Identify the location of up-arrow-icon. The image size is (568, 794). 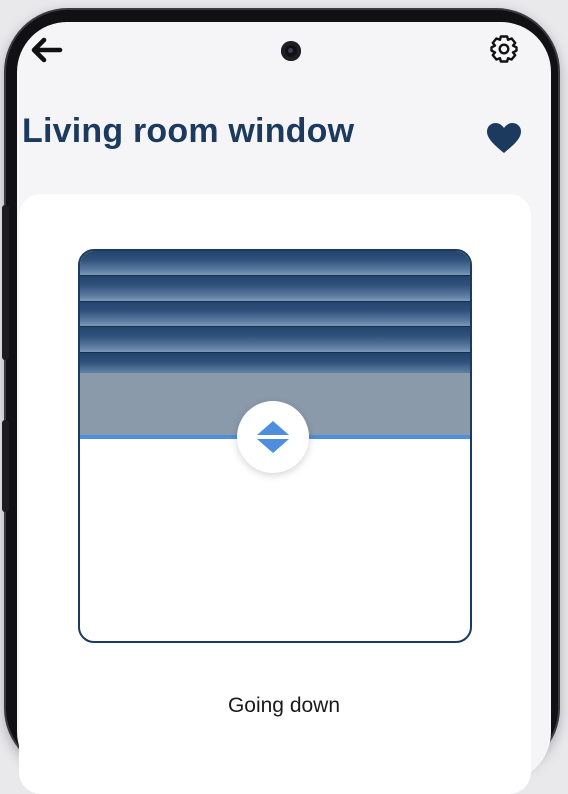
(273, 428).